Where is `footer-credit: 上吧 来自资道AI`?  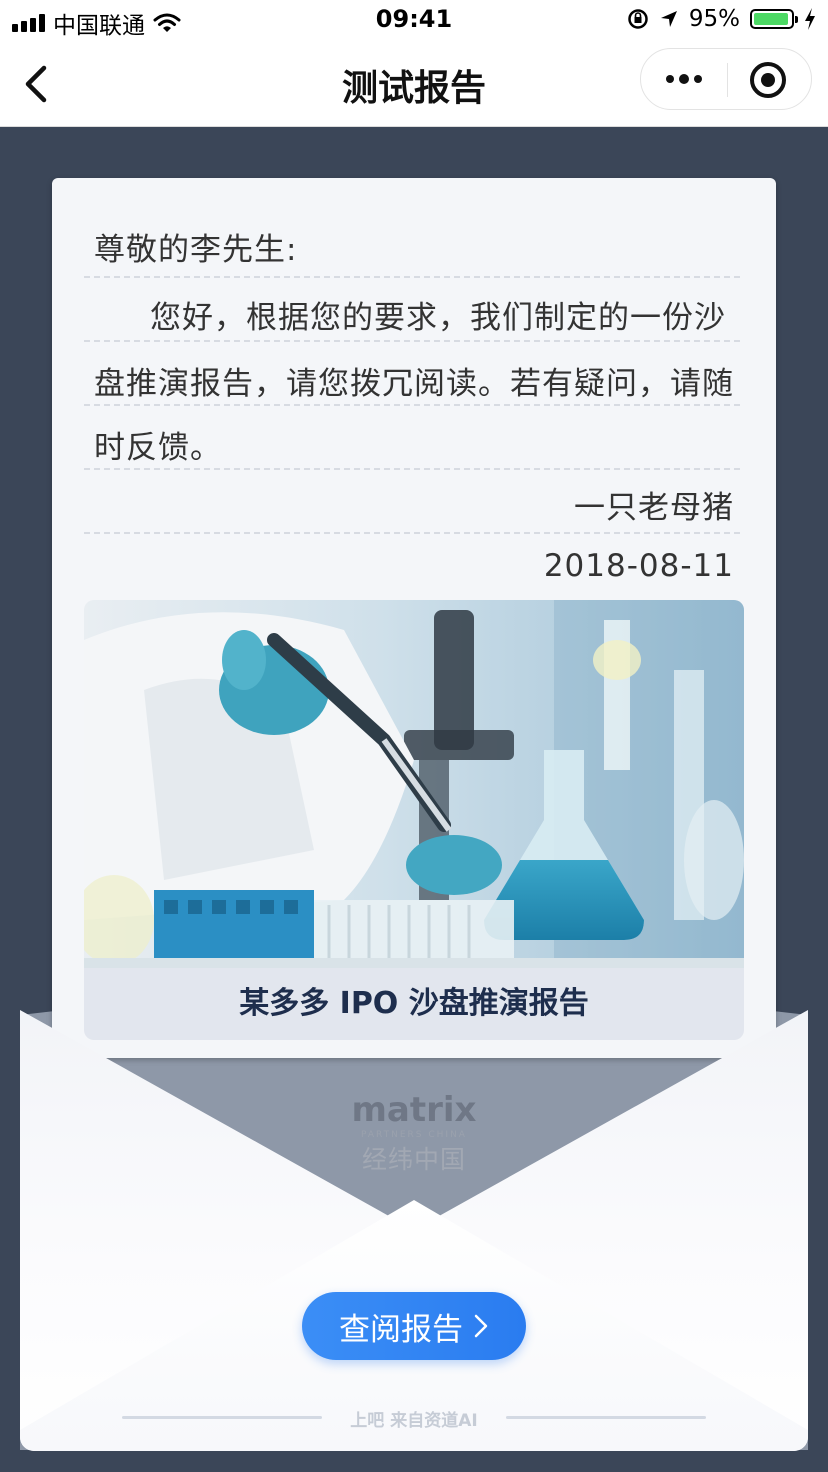
footer-credit: 上吧 来自资道AI is located at coordinates (414, 1421).